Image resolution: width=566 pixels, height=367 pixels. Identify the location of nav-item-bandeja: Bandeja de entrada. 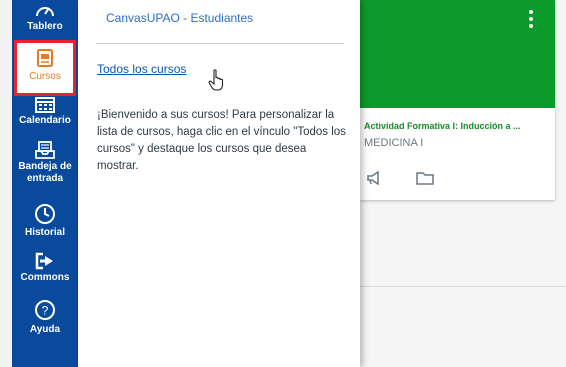
(45, 163).